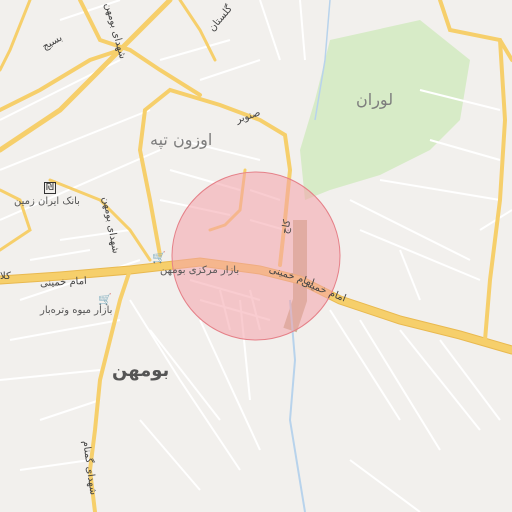 The image size is (512, 512). I want to click on shopping-cart-icon: 🛒, so click(159, 257).